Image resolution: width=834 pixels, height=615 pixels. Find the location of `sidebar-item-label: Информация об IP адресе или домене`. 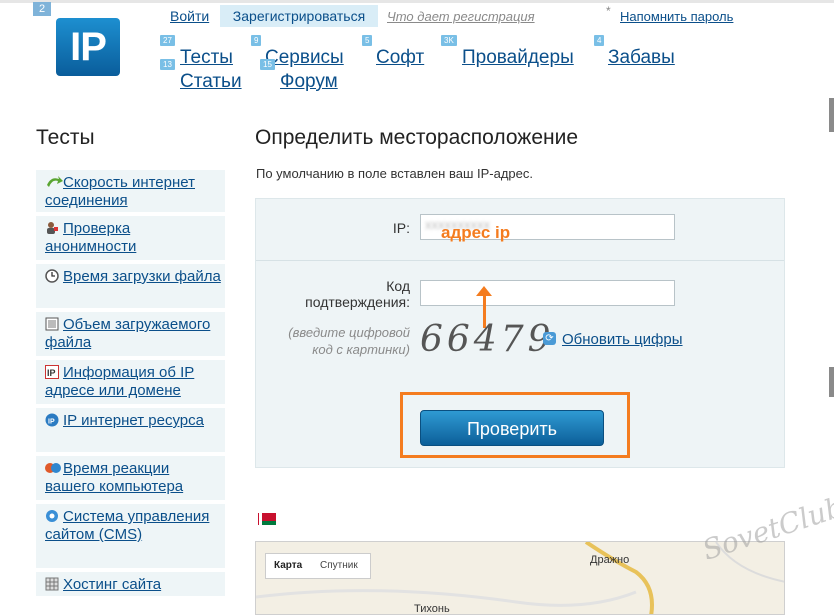

sidebar-item-label: Информация об IP адресе или домене is located at coordinates (120, 381).